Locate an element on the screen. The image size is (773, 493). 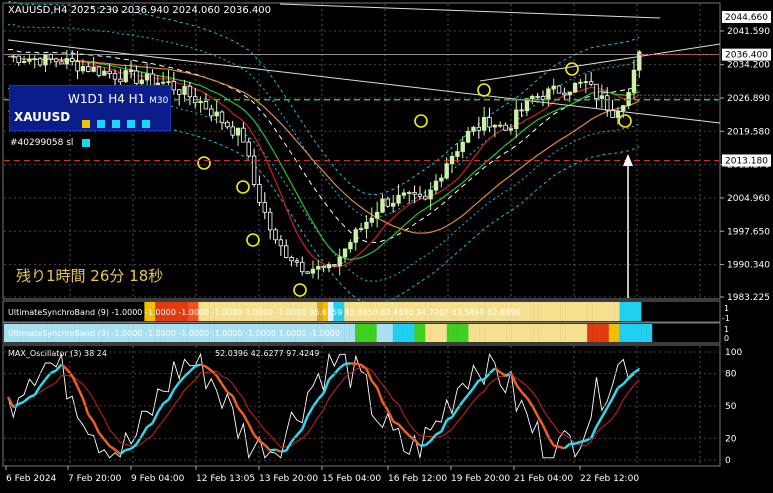
small-tf: M30 is located at coordinates (158, 101).